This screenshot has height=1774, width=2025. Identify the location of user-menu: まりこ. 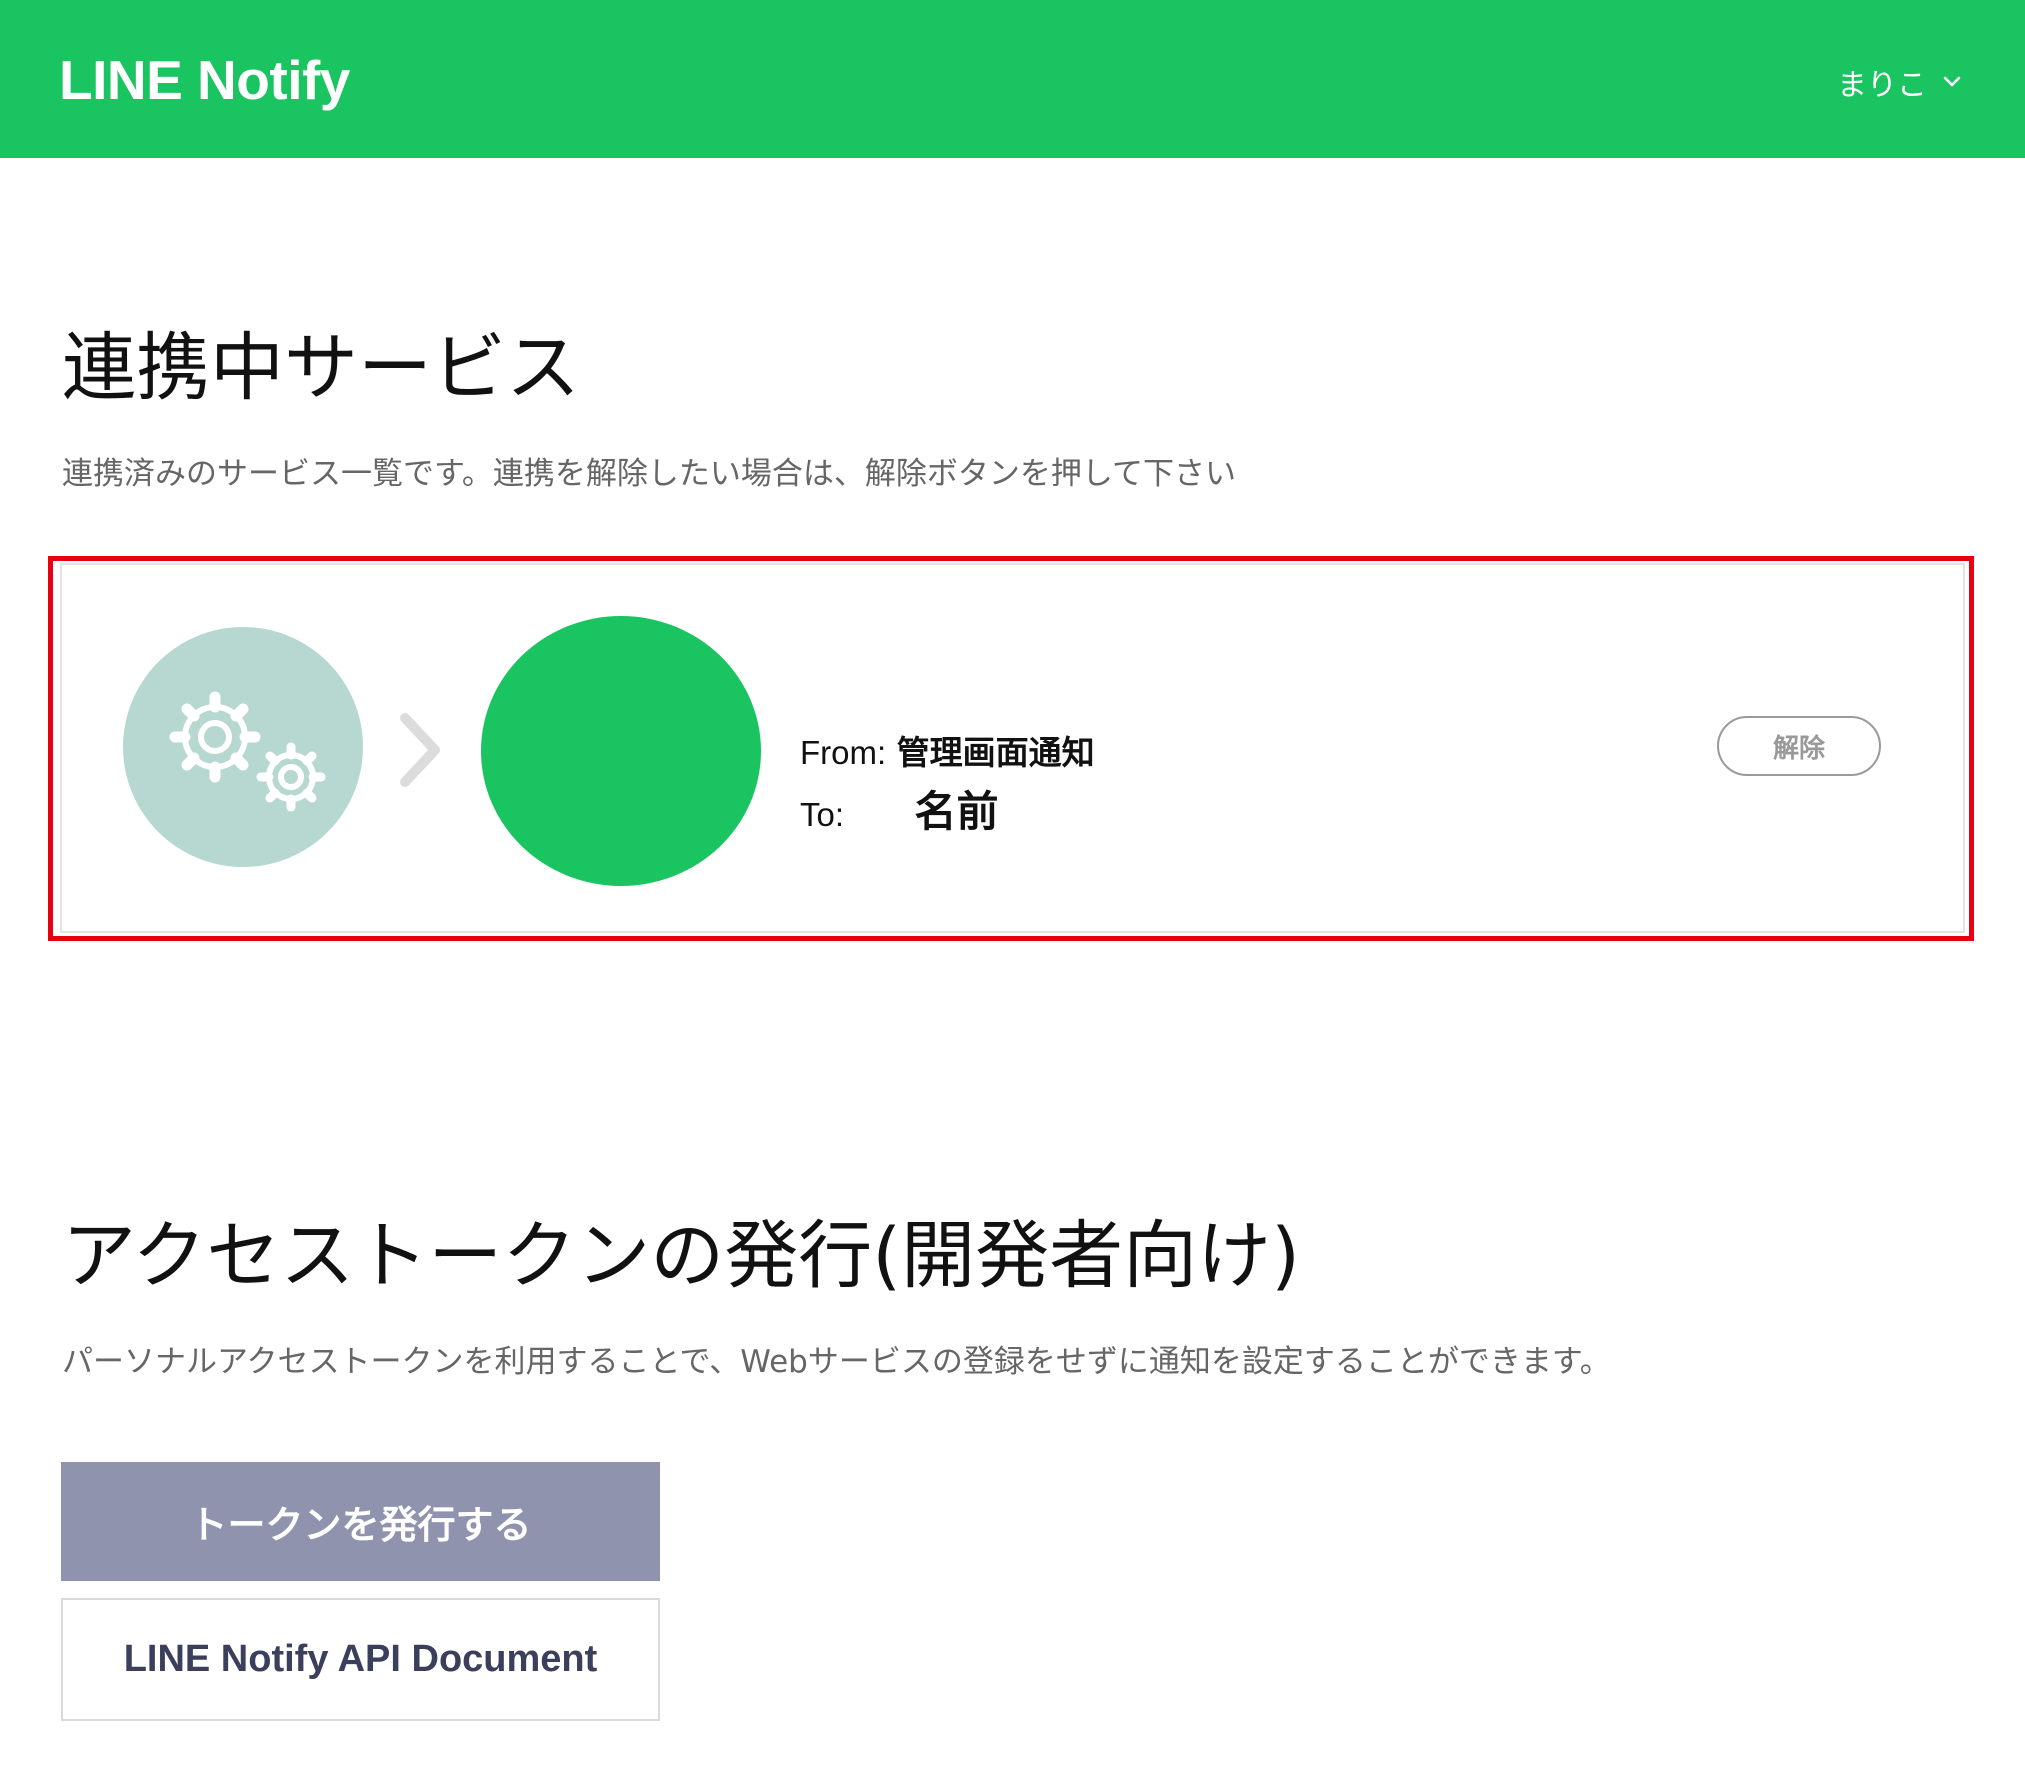
(1900, 82).